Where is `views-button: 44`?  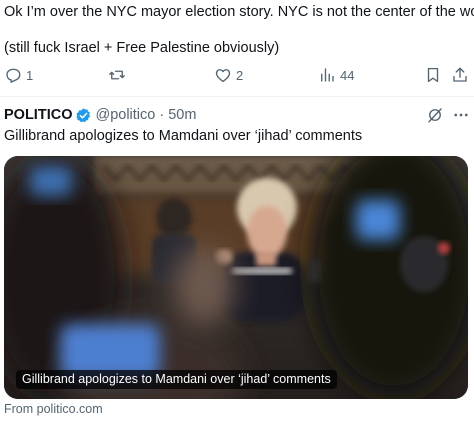
views-button: 44 is located at coordinates (336, 75).